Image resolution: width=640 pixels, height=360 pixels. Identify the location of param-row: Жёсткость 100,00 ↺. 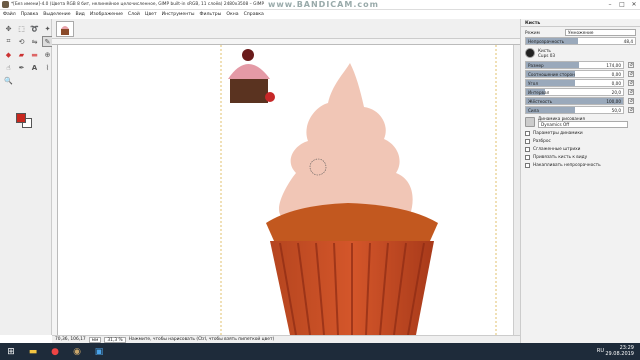
(580, 101).